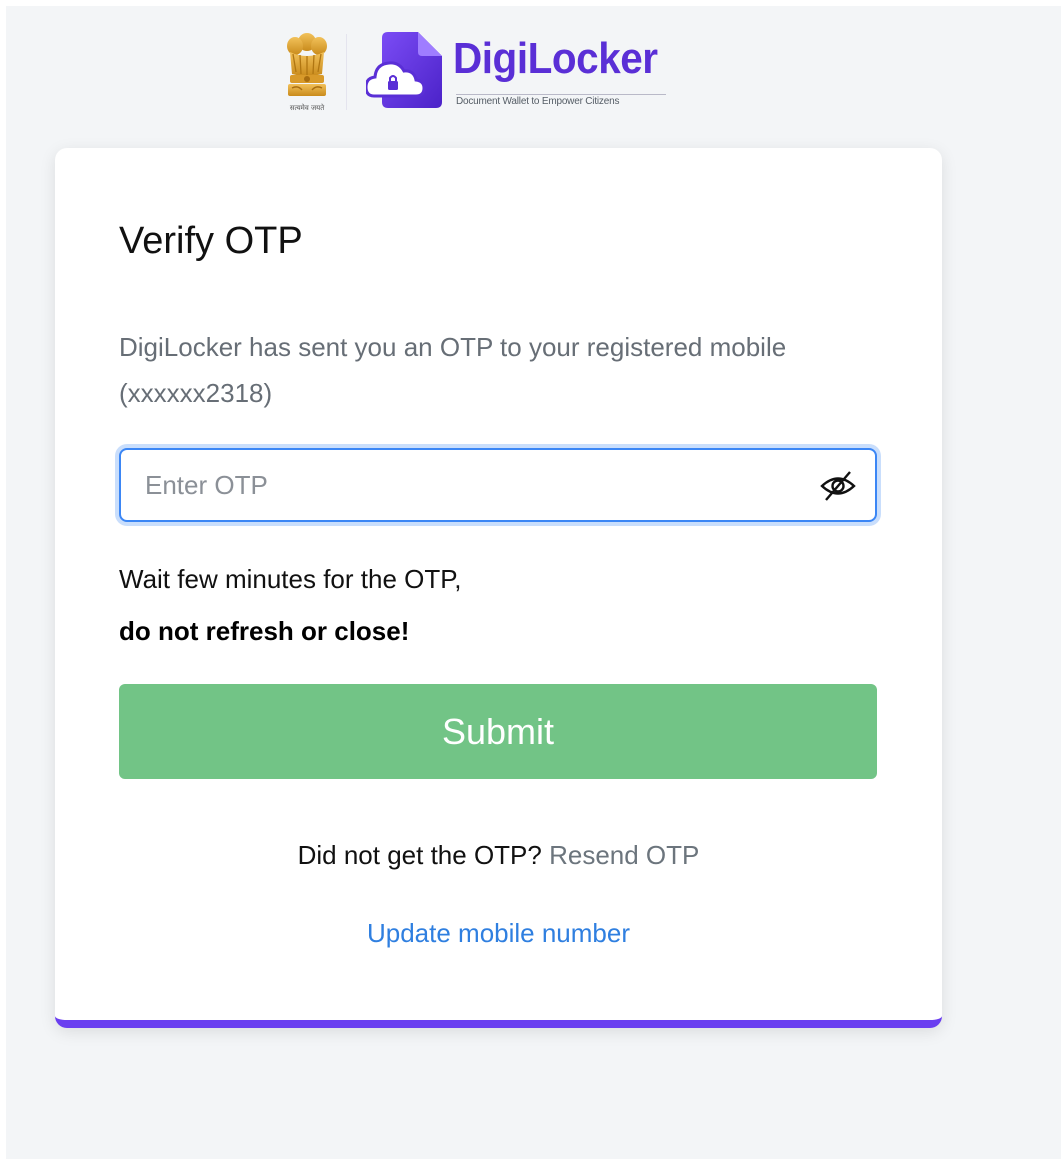 The height and width of the screenshot is (1159, 1061). Describe the element at coordinates (404, 70) in the screenshot. I see `digilocker-logo-icon` at that location.